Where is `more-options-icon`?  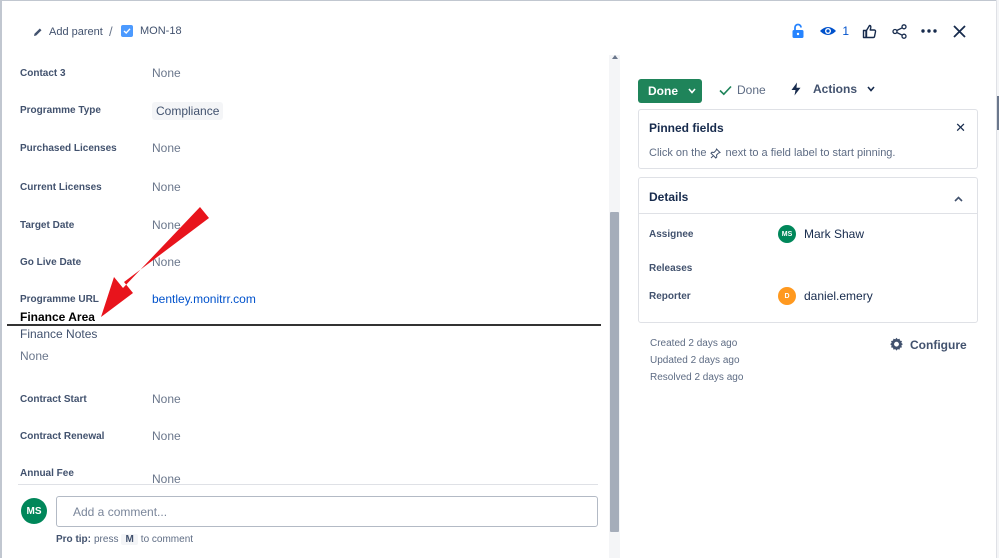
more-options-icon is located at coordinates (929, 31).